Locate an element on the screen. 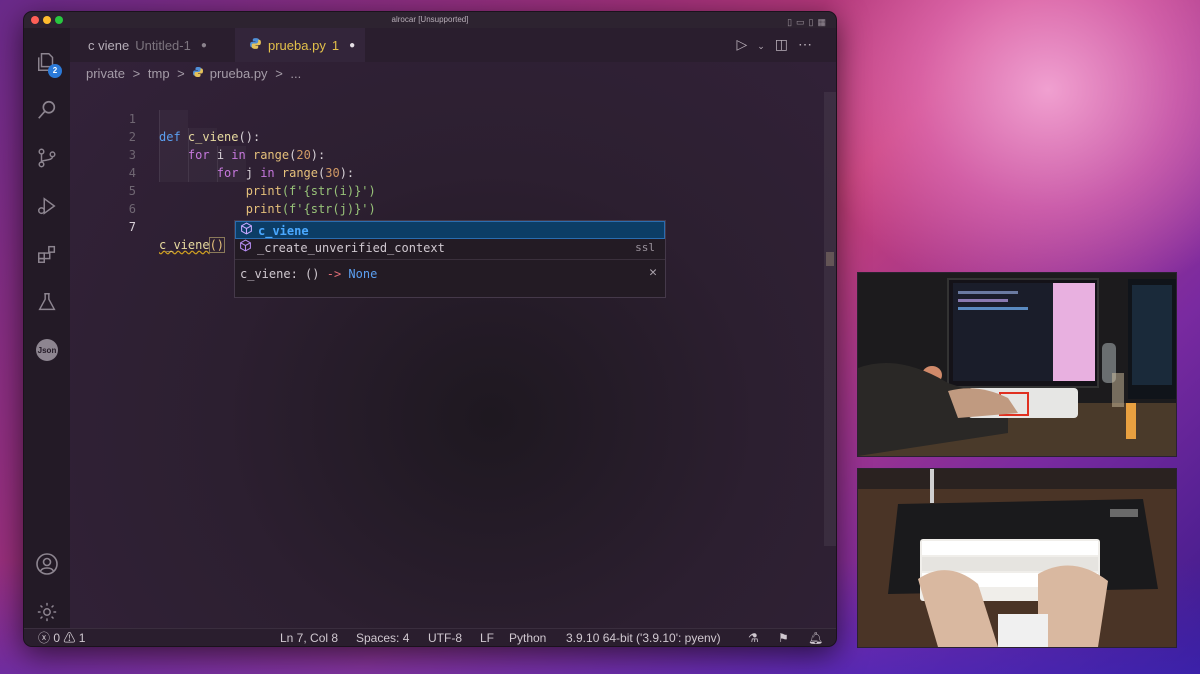  warning-icon: ⚠ is located at coordinates (69, 638).